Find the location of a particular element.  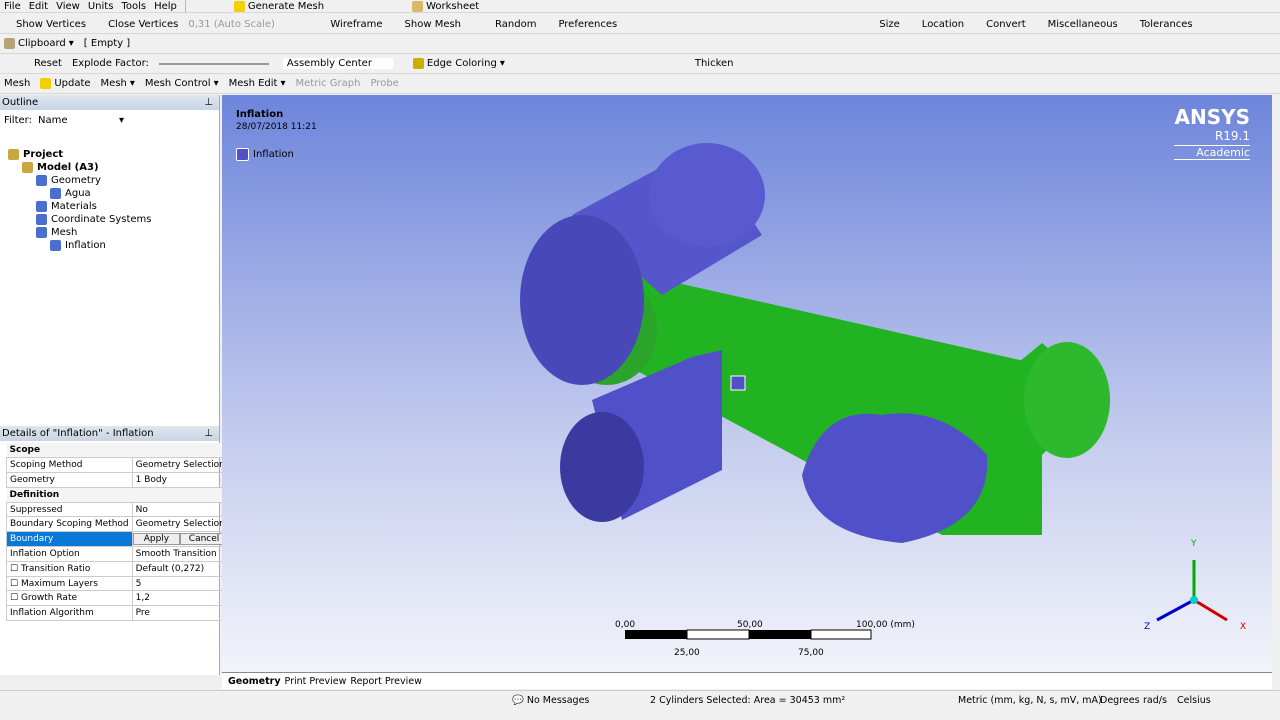

clipboard-icon is located at coordinates (9, 43).